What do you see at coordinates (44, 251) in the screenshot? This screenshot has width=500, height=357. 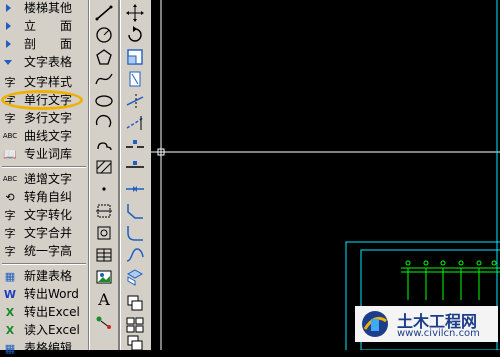 I see `menu-item-unify-text-height: 字统一字高` at bounding box center [44, 251].